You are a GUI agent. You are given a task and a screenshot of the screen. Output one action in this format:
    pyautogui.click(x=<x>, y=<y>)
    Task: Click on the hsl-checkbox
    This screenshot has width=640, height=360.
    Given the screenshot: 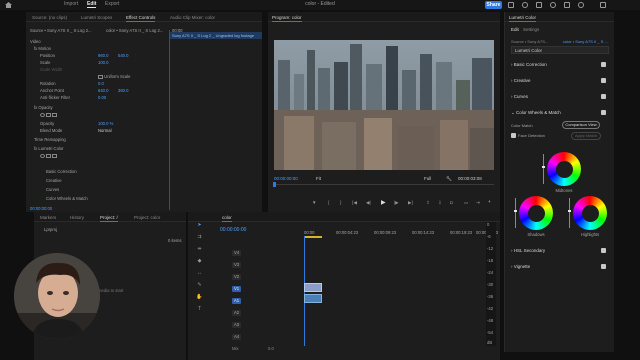 What is the action you would take?
    pyautogui.click(x=603, y=250)
    